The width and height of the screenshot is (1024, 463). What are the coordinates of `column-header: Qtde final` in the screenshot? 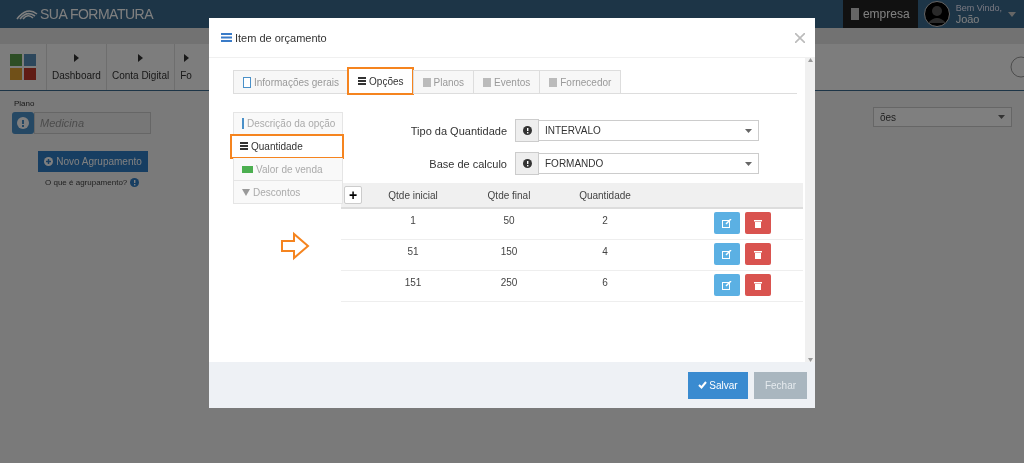 It's located at (509, 195).